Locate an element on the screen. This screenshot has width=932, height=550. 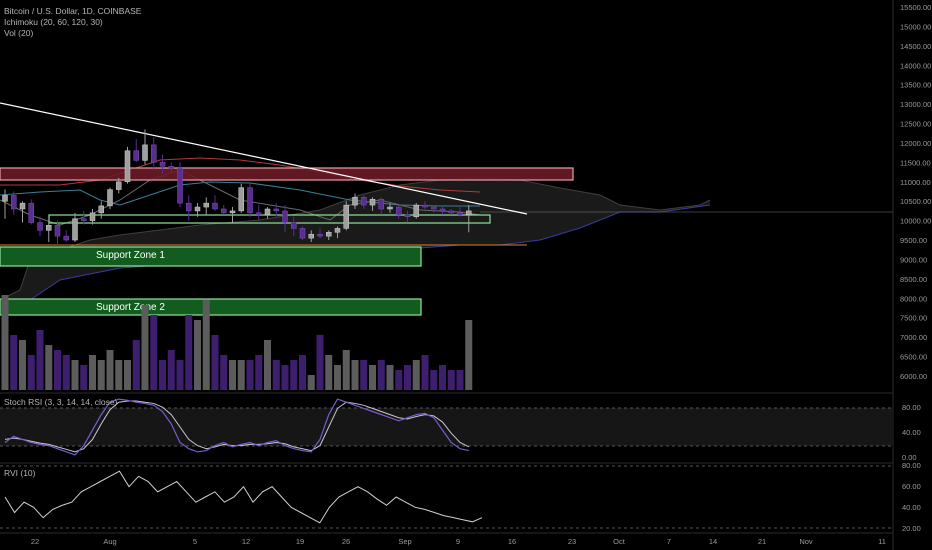
price-tick-label: 12500.00 is located at coordinates (915, 124).